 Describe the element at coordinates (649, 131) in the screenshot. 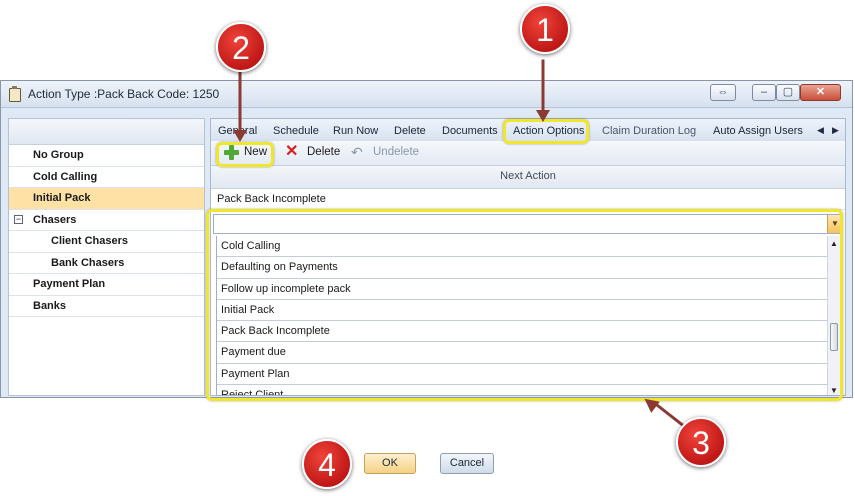

I see `tab-claim-duration-log: Claim Duration Log` at that location.